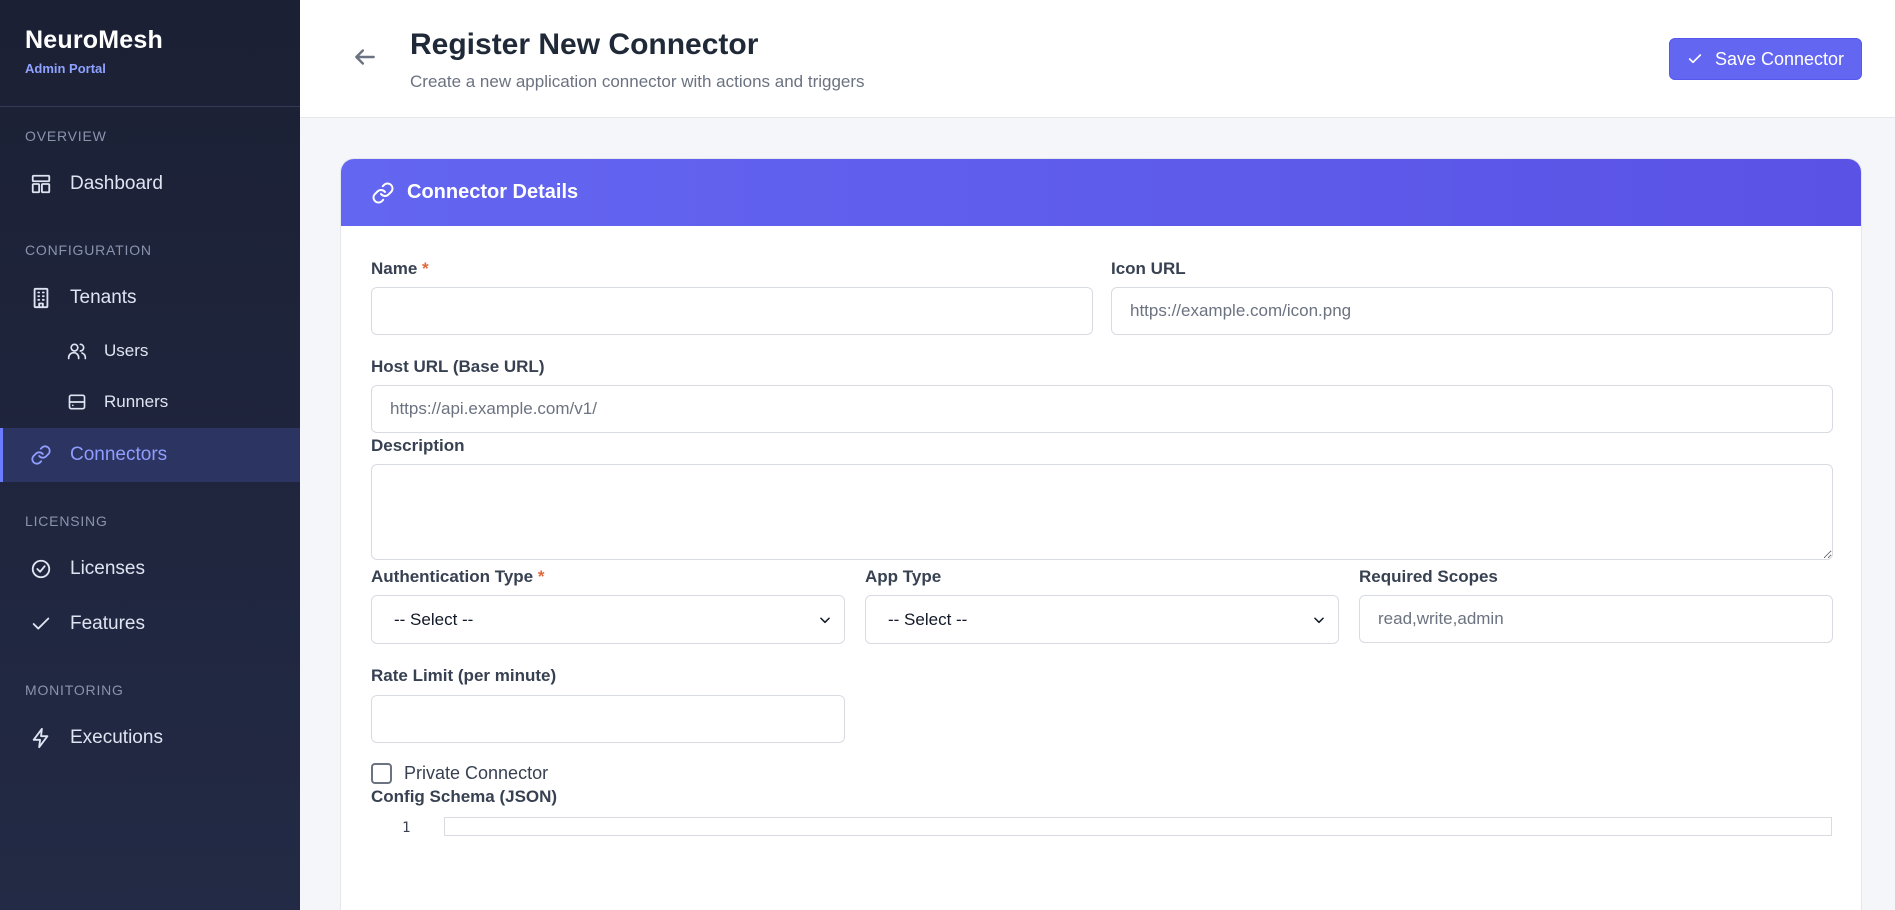  I want to click on save-connector-button: Save Connector, so click(1765, 59).